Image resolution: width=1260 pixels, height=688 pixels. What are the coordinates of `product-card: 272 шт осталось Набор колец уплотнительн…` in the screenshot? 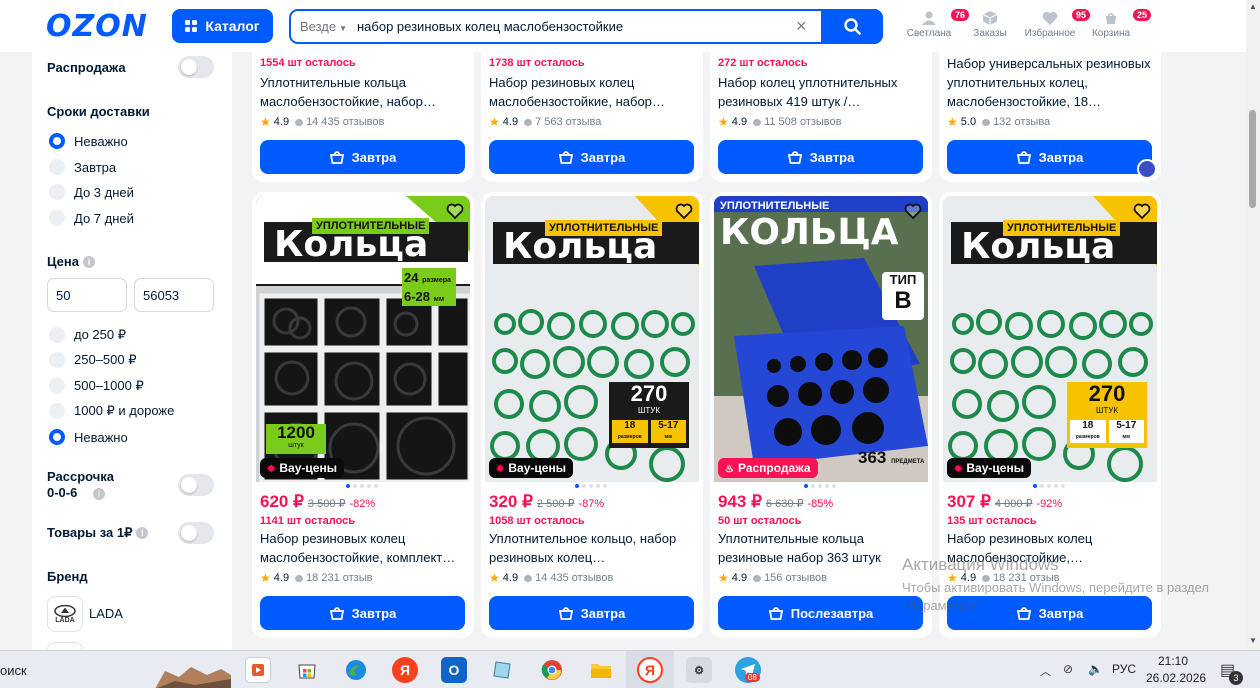 It's located at (821, 117).